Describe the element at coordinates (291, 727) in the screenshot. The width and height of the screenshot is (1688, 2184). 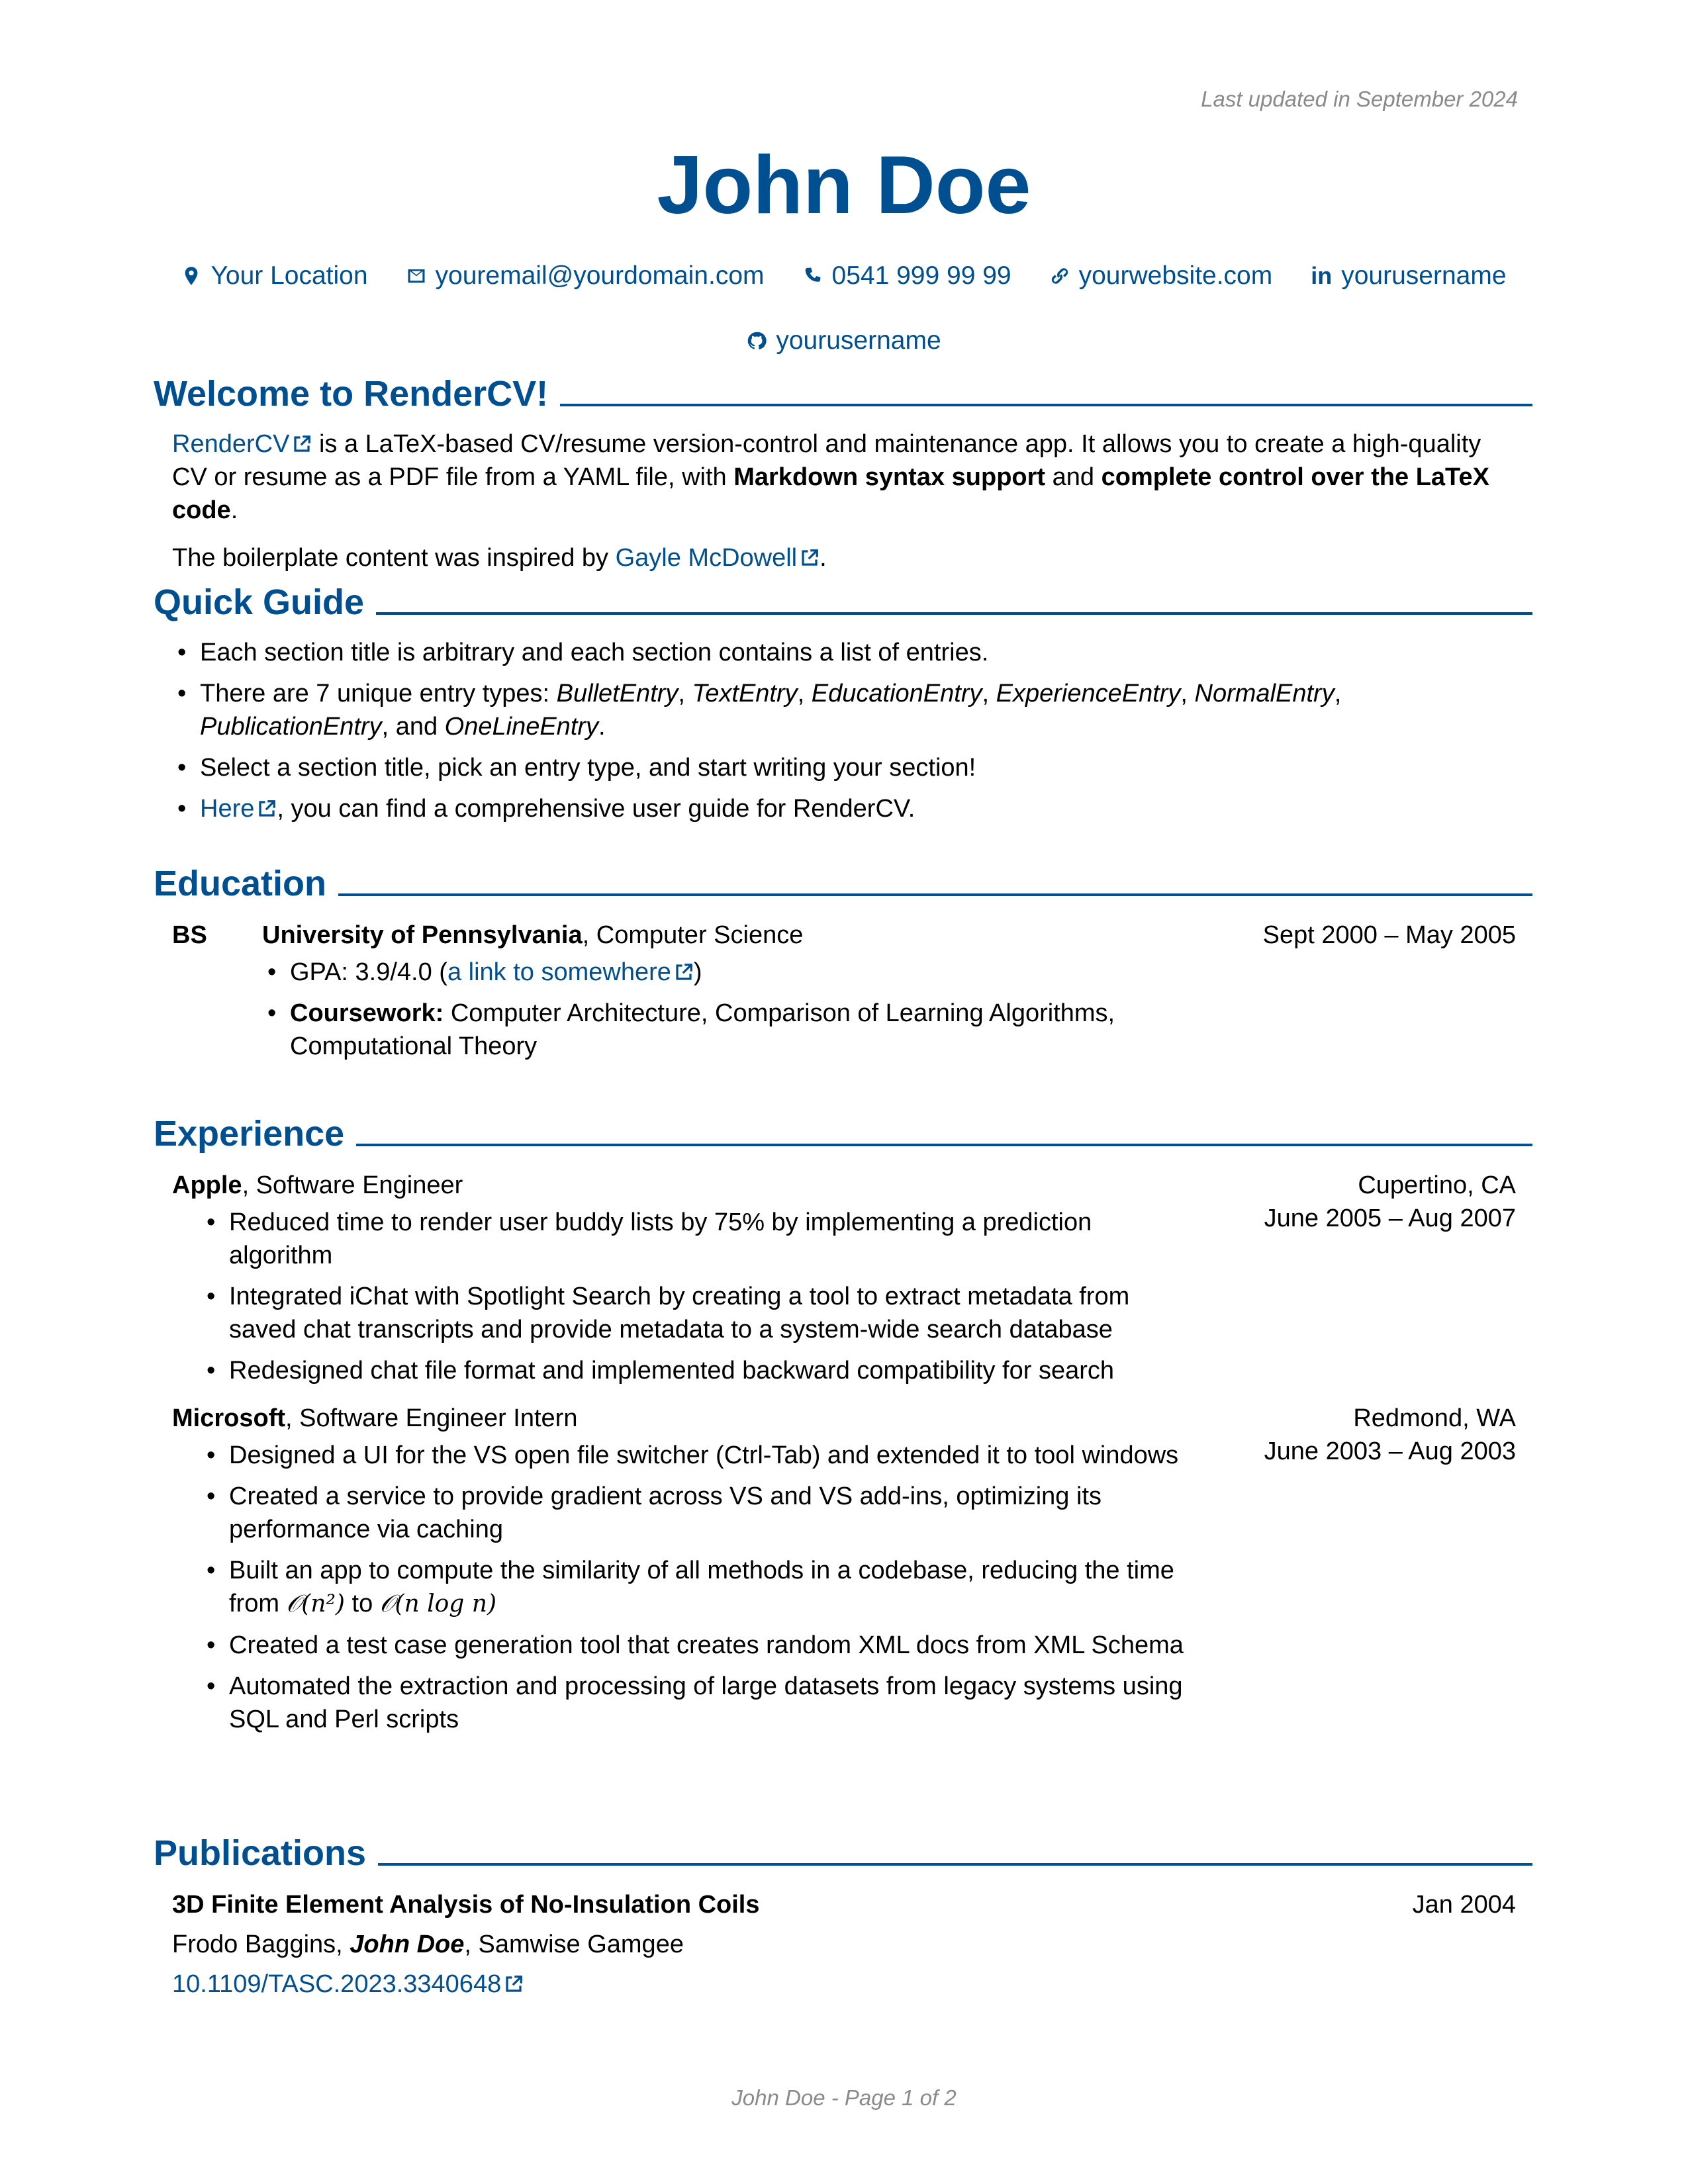
I see `entry-type-name: PublicationEntry` at that location.